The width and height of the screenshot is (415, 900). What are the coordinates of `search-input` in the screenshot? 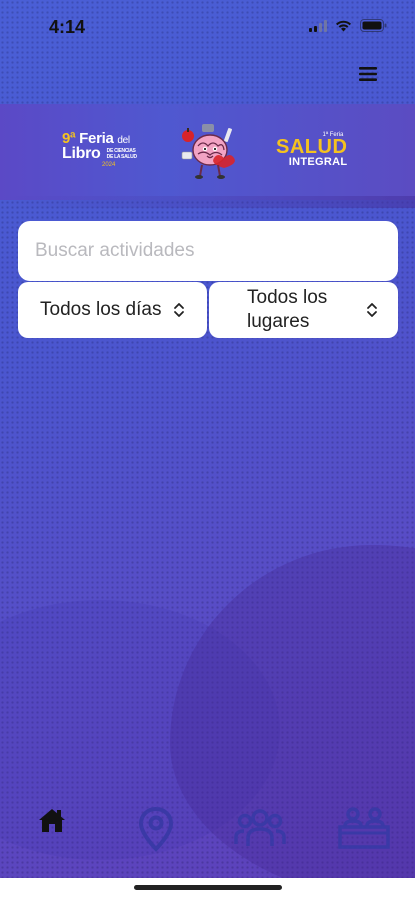 It's located at (208, 251).